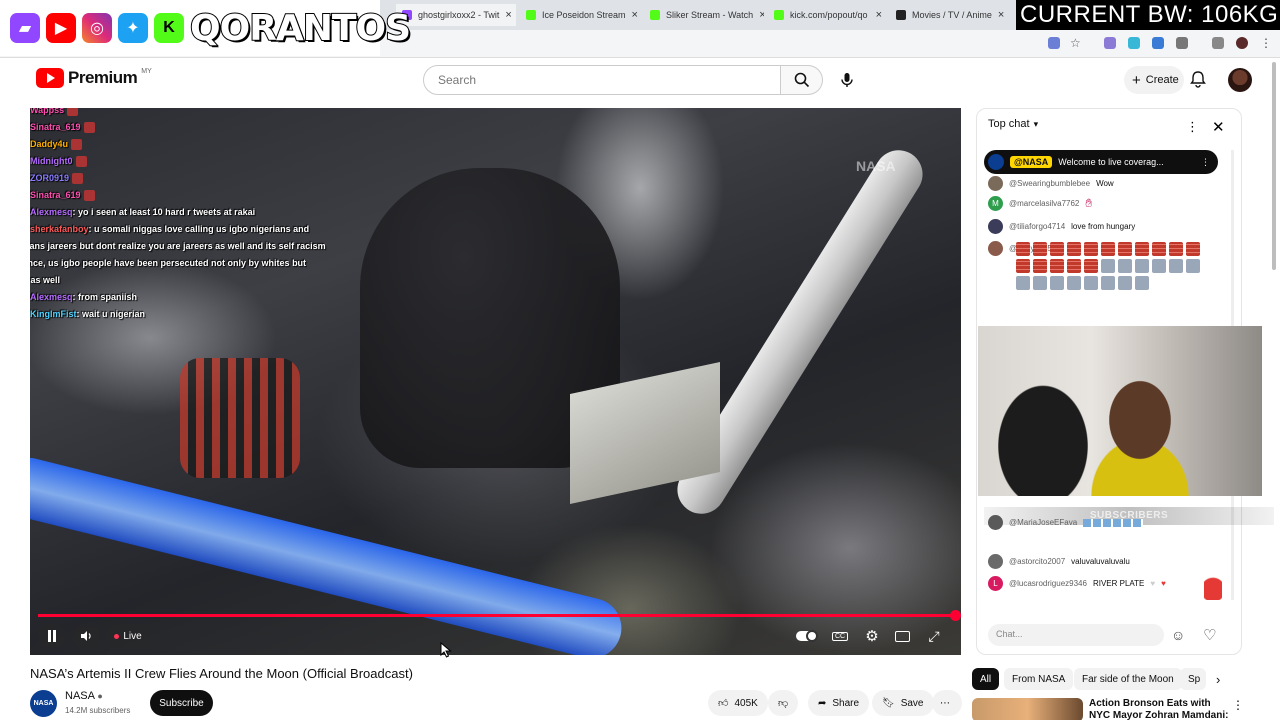  What do you see at coordinates (181, 703) in the screenshot?
I see `subscribe-button: Subscribe` at bounding box center [181, 703].